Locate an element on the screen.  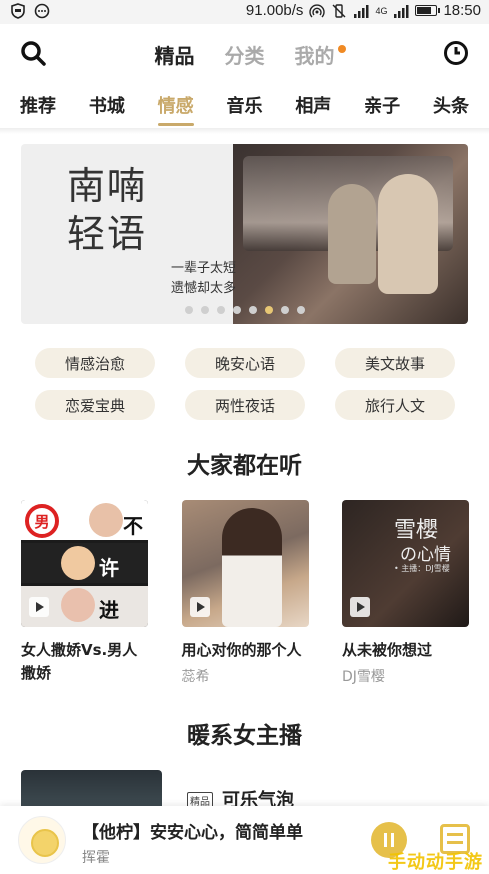
history-clock-icon is located at coordinates (456, 53).